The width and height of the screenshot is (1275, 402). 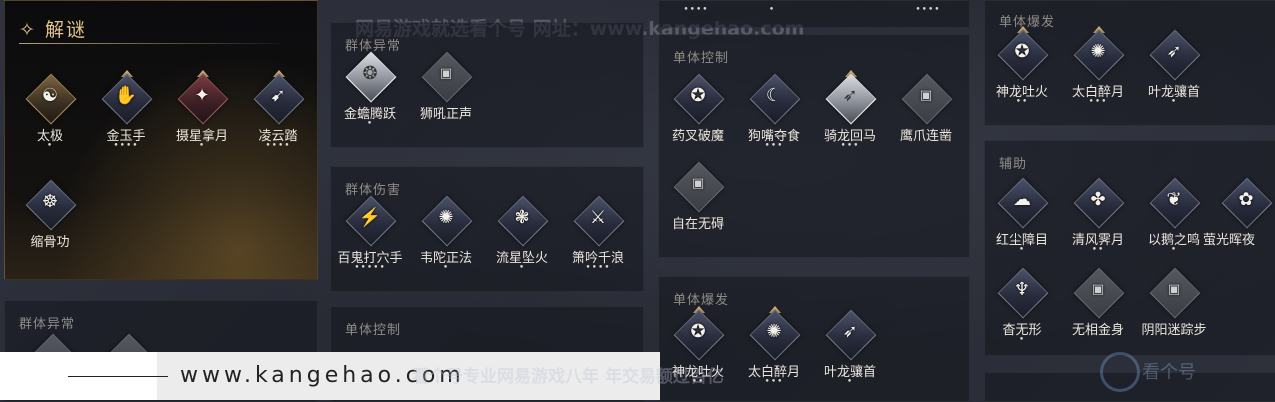 I want to click on toad-icon: ❂, so click(x=370, y=73).